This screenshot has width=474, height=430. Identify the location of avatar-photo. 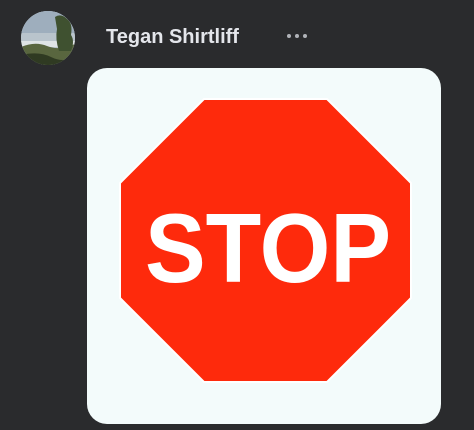
(48, 38).